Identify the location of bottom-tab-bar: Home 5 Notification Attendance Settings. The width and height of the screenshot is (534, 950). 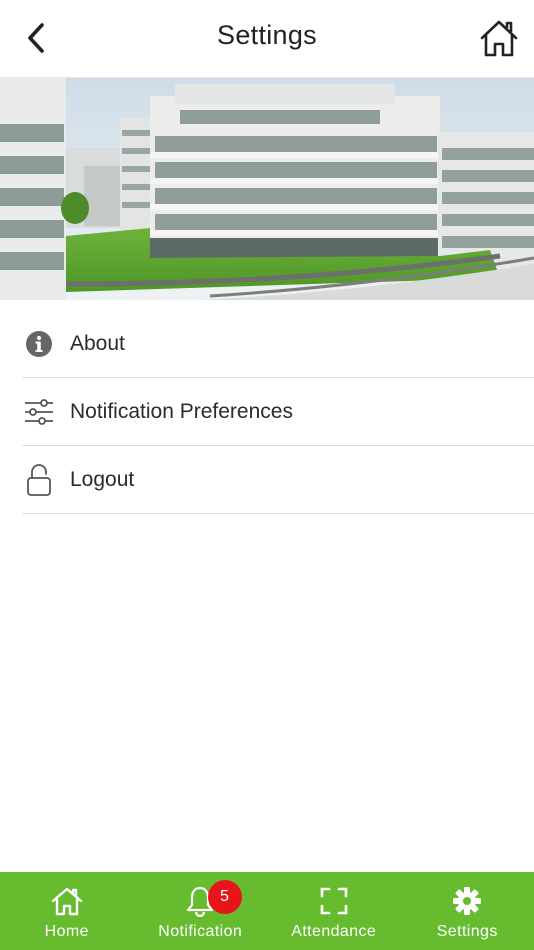
(267, 911).